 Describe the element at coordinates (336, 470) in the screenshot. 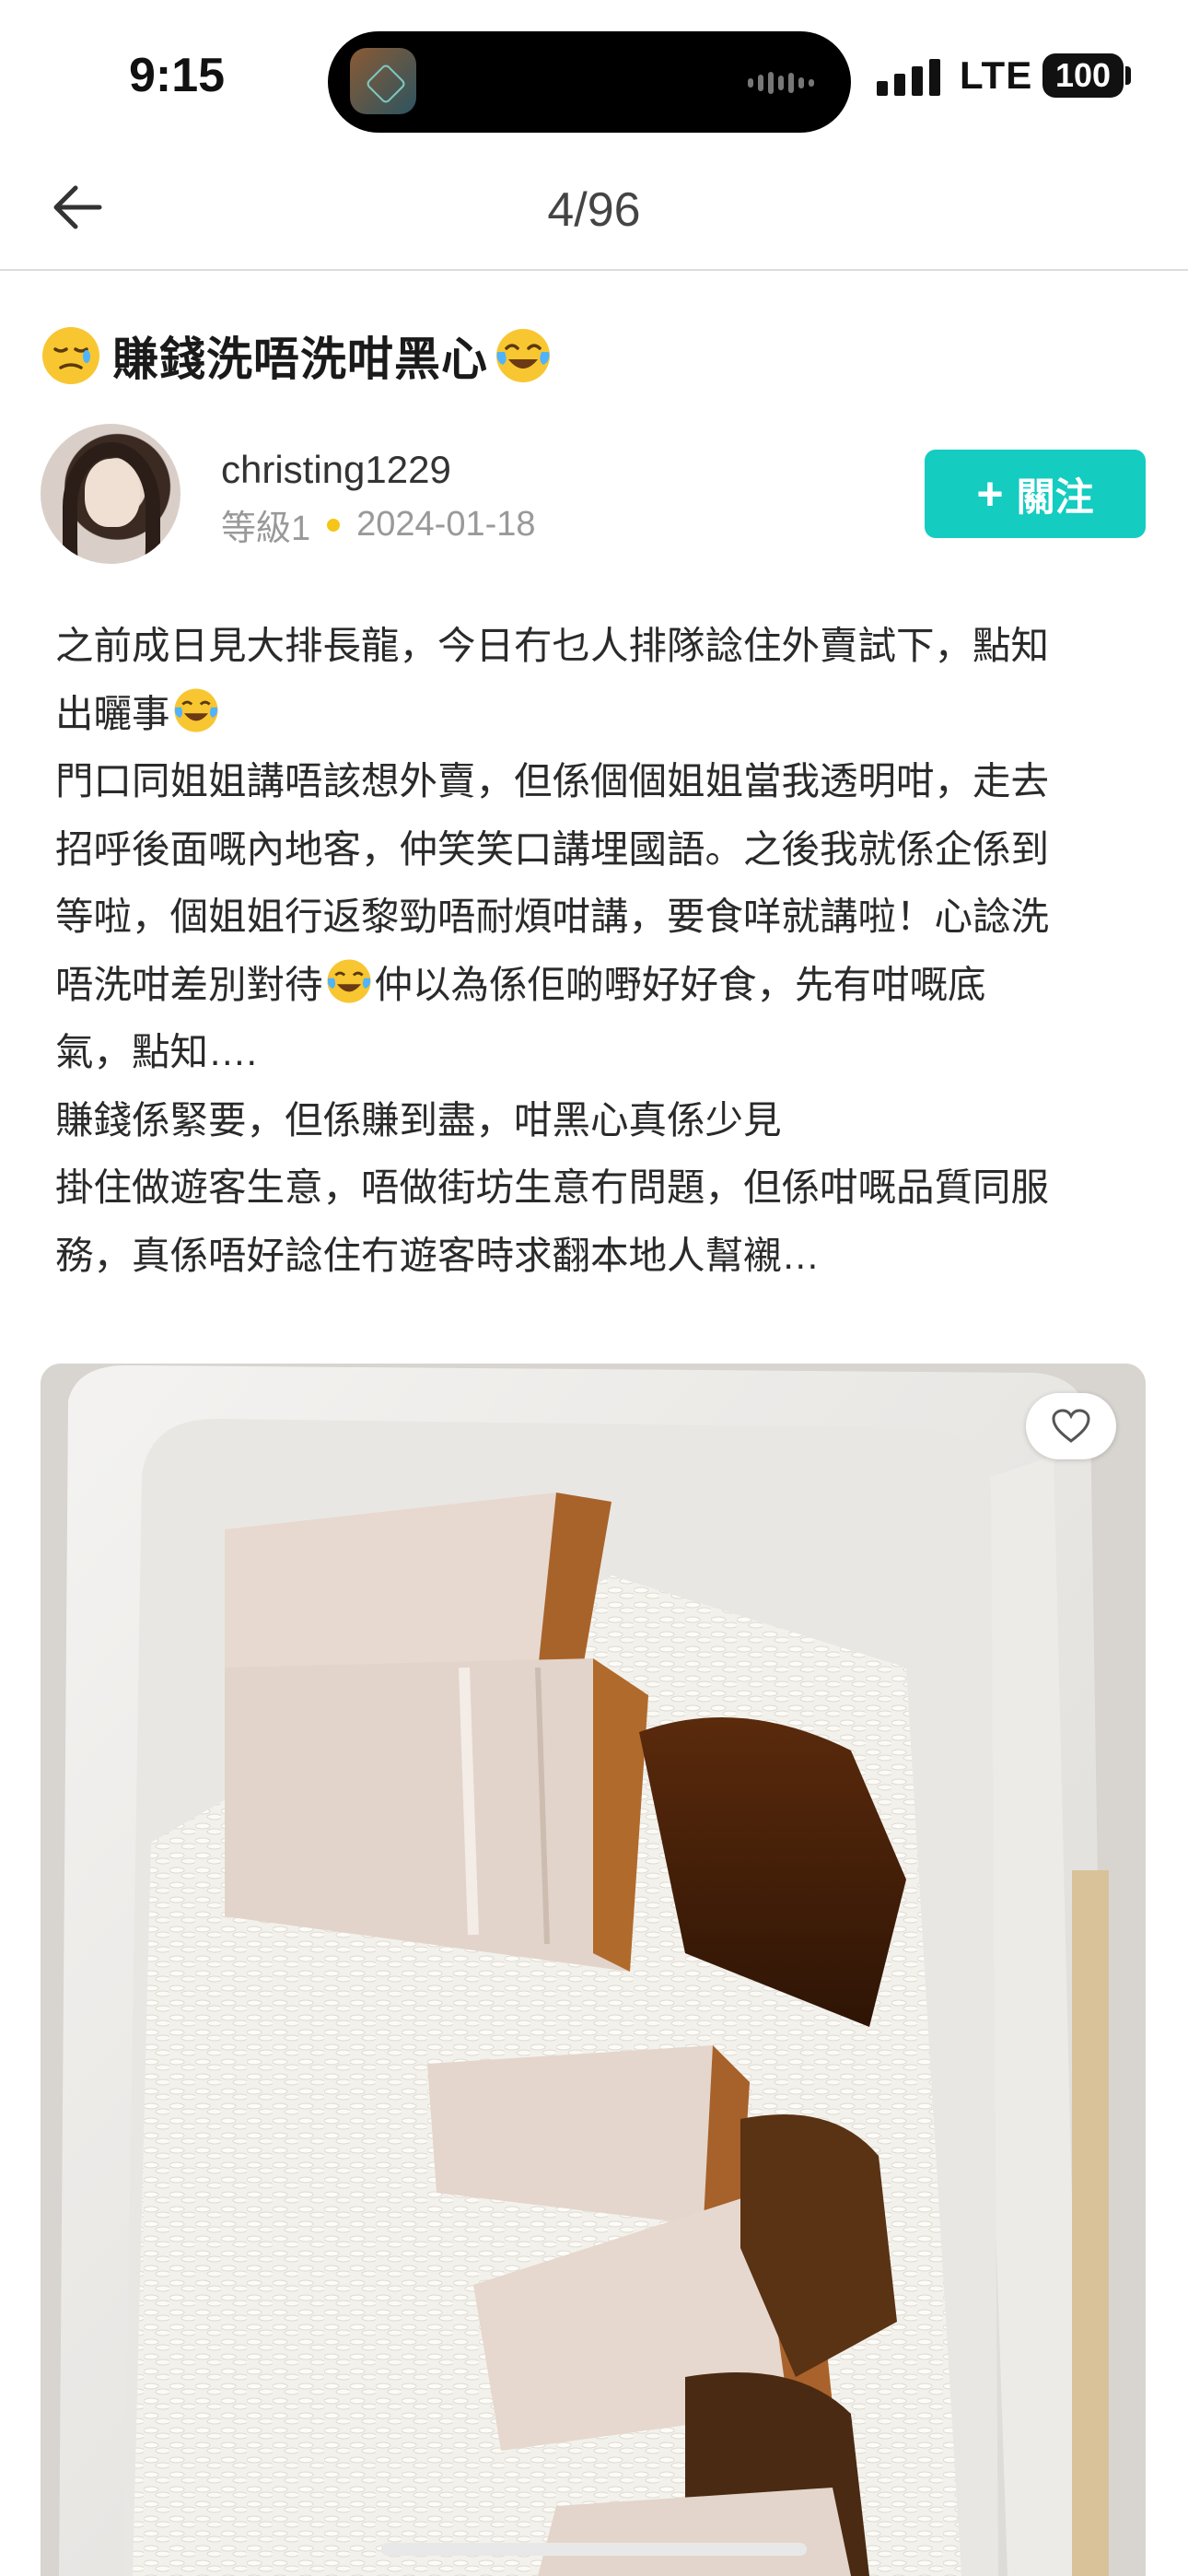

I see `author-username: christing1229` at that location.